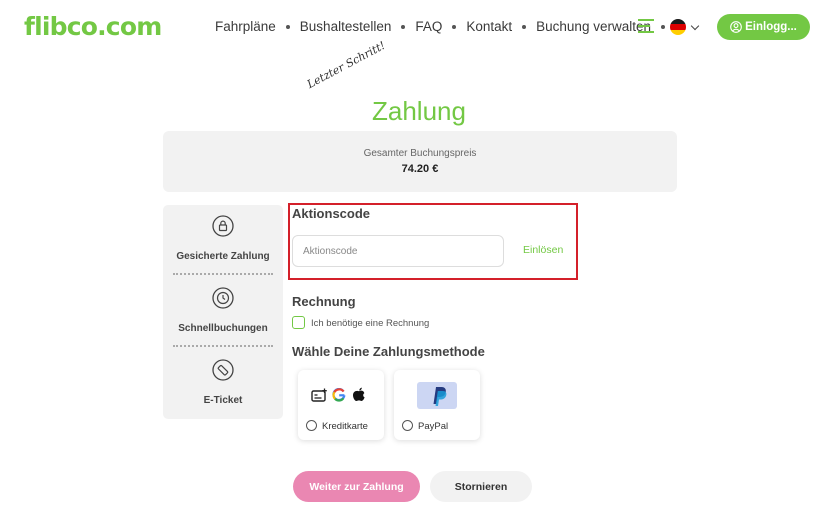  I want to click on continue-to-payment-button: Weiter zur Zahlung, so click(356, 486).